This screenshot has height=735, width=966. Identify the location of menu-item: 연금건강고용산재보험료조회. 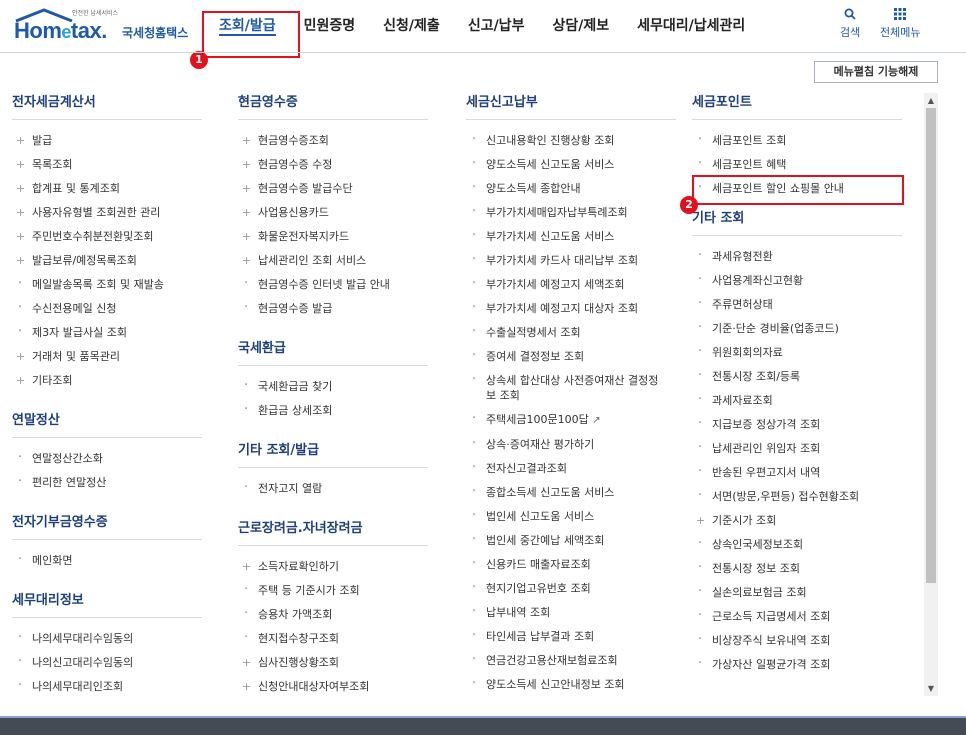
(571, 660).